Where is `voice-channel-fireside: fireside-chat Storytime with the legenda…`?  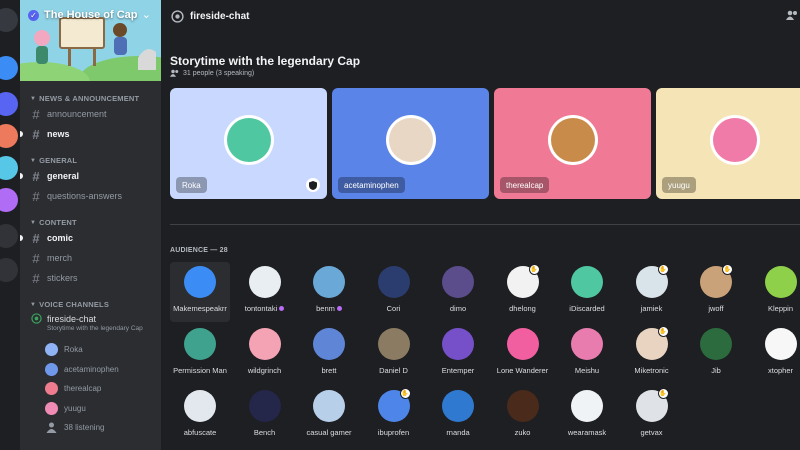 voice-channel-fireside: fireside-chat Storytime with the legenda… is located at coordinates (92, 322).